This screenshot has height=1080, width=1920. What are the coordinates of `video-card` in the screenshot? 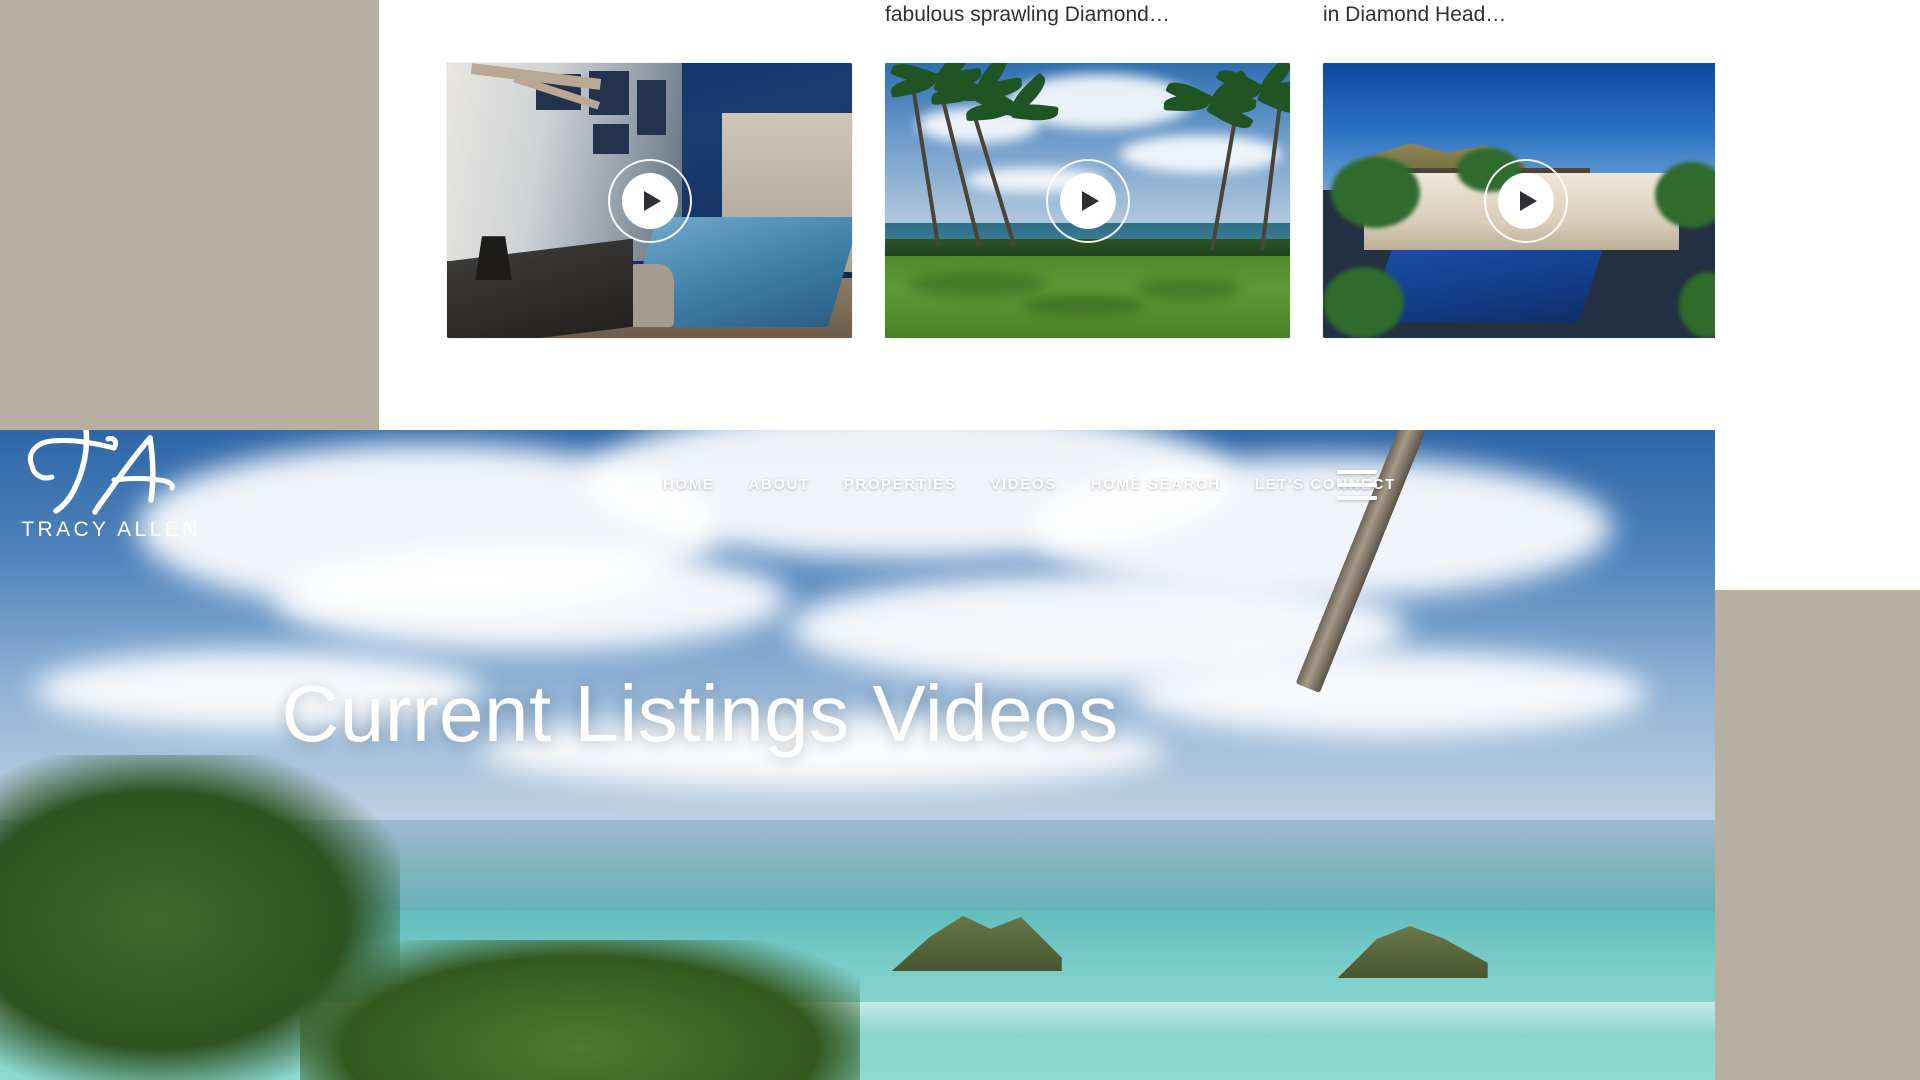 It's located at (697, 215).